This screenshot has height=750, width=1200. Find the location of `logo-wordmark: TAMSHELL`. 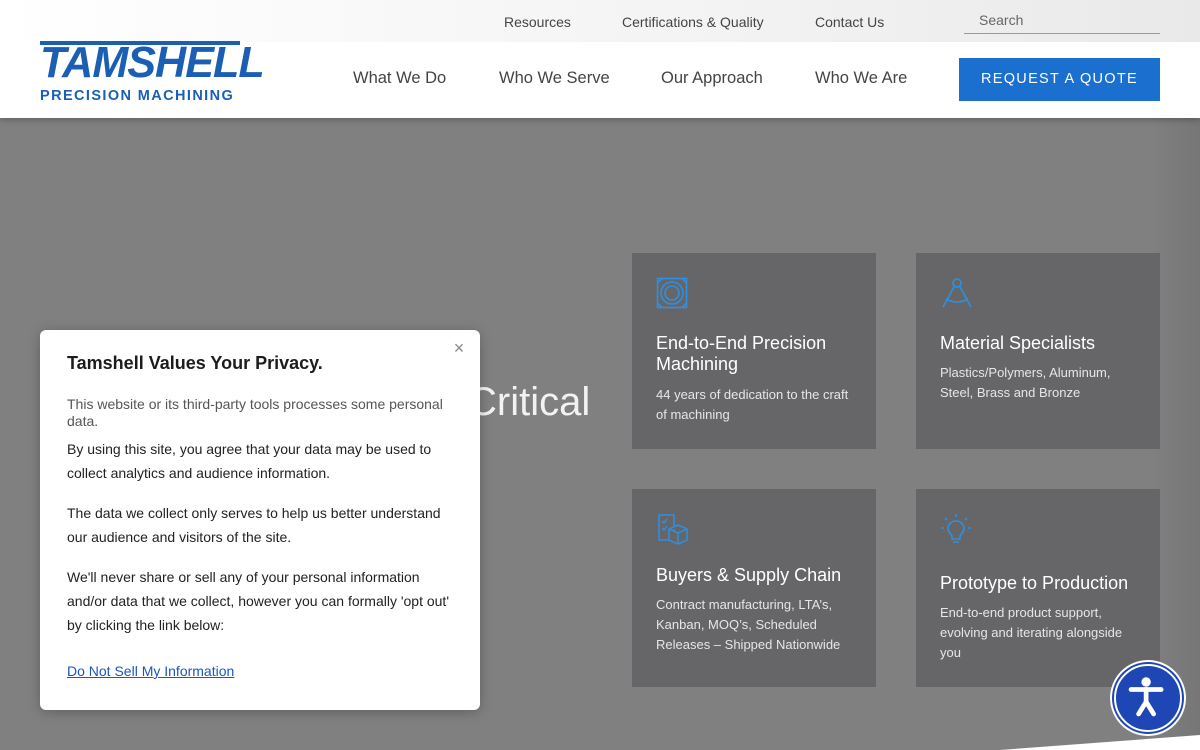

logo-wordmark: TAMSHELL is located at coordinates (152, 62).